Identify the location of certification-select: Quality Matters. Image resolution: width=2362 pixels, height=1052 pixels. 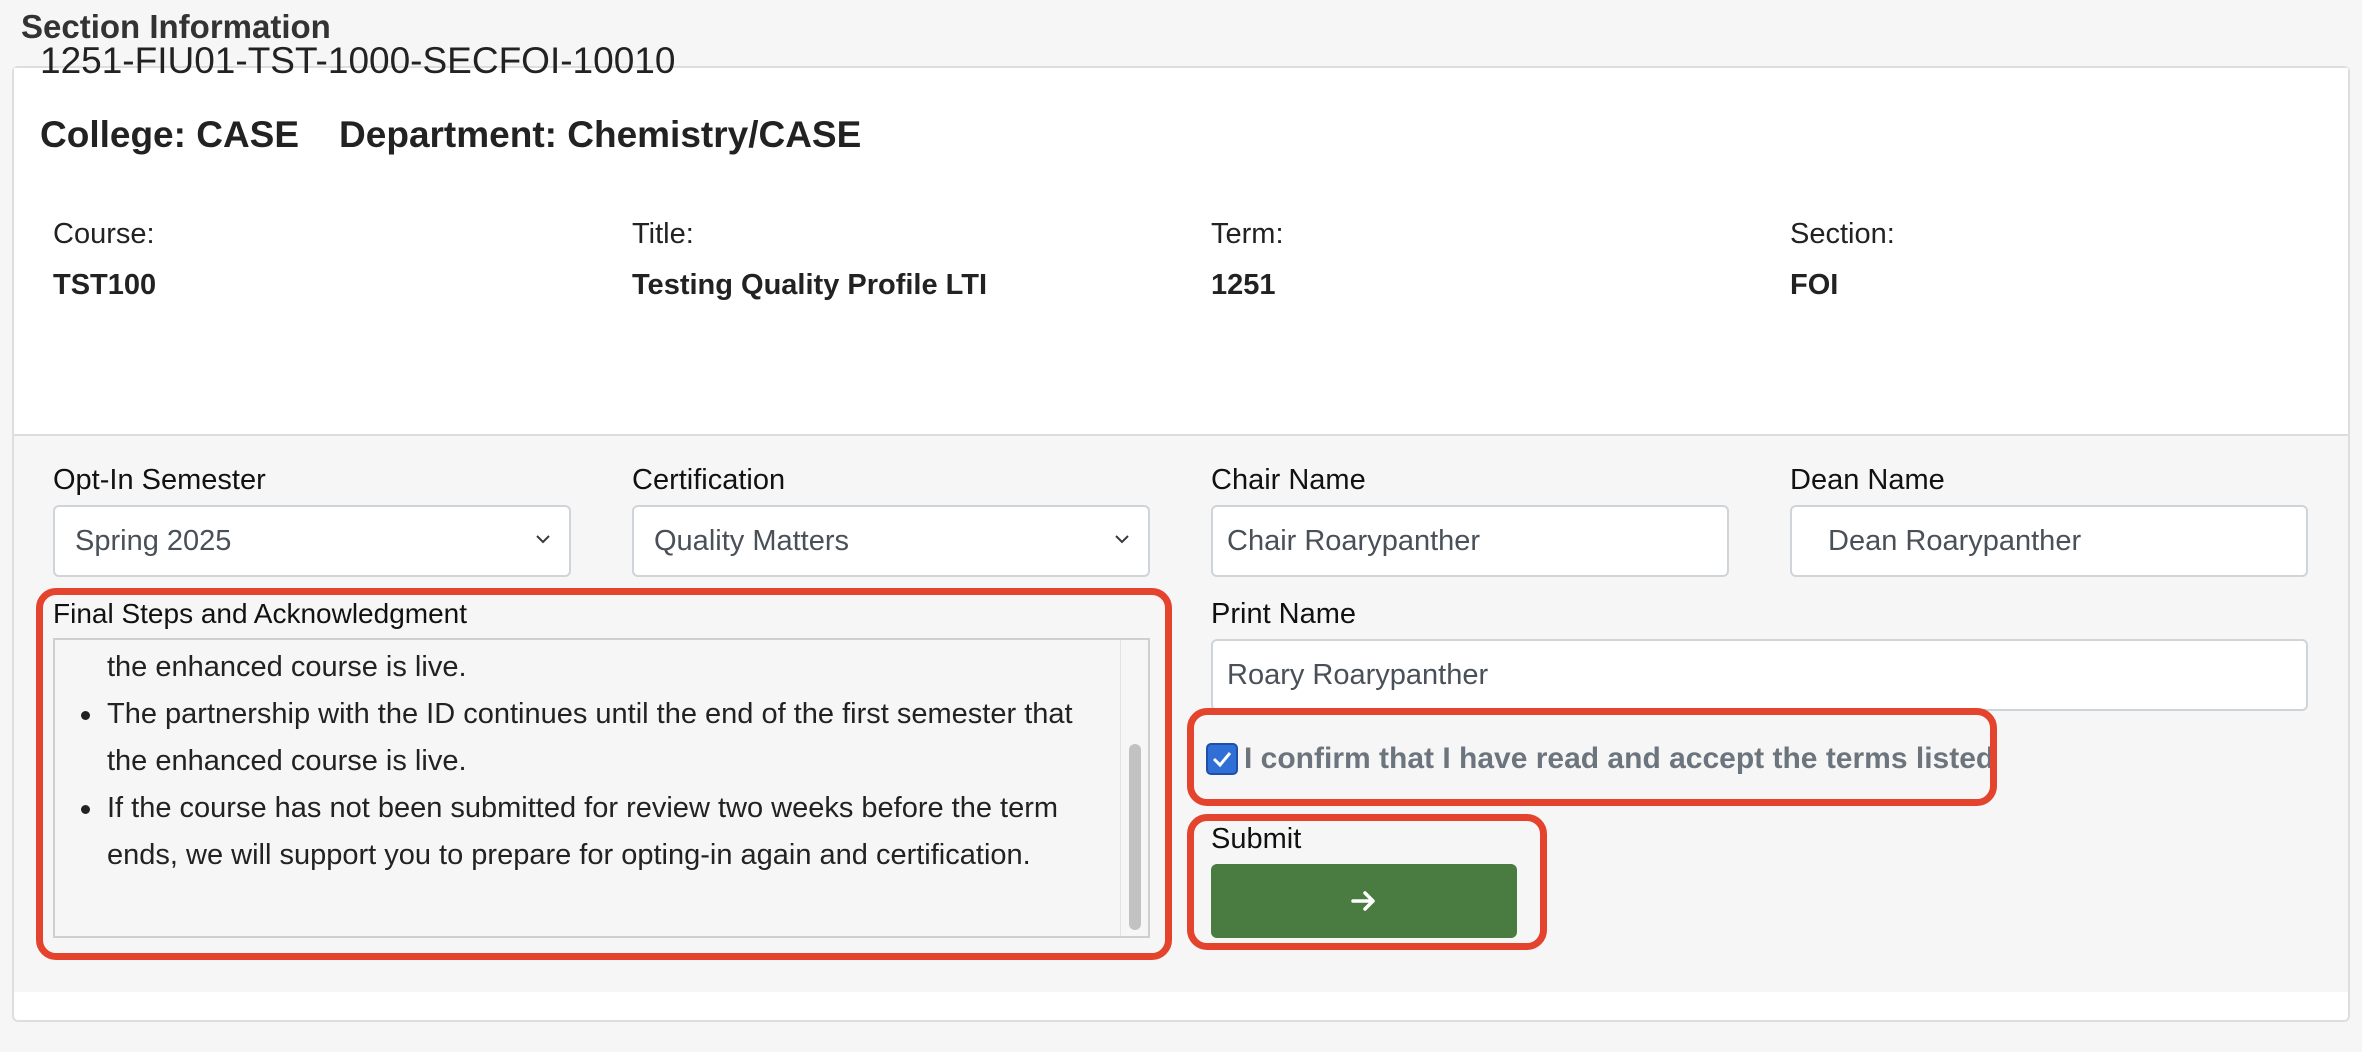
(891, 541).